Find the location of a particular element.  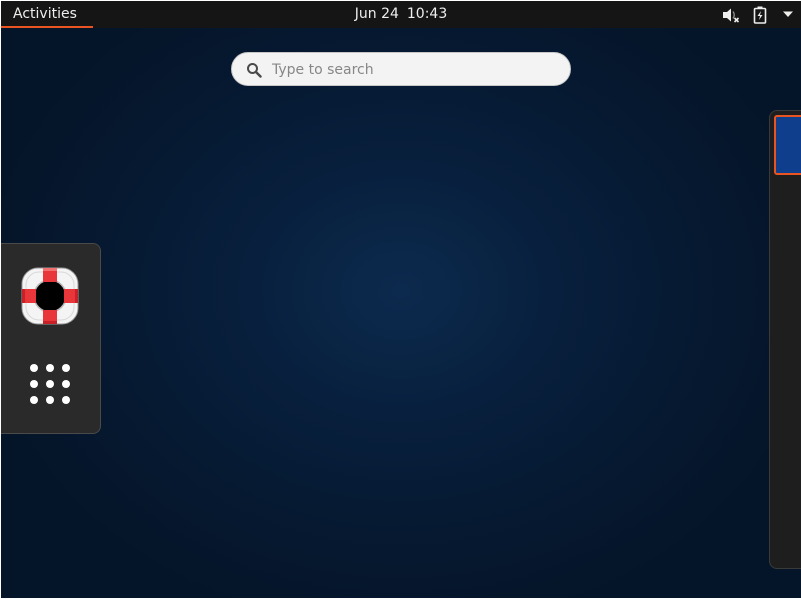

activities-label: Activities is located at coordinates (45, 14).